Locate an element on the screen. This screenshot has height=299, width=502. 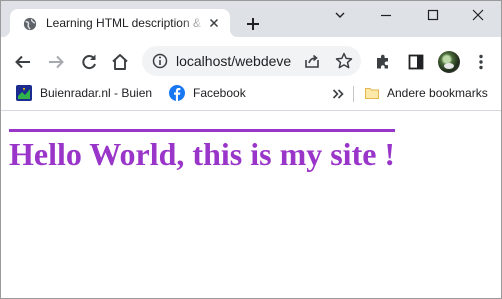
facebook-icon is located at coordinates (177, 93).